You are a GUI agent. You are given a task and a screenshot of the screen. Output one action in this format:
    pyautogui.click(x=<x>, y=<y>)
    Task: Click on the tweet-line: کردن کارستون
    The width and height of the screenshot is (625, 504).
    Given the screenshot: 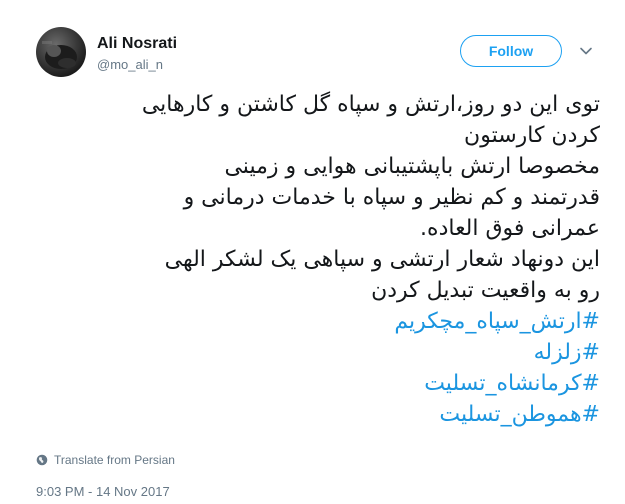 What is the action you would take?
    pyautogui.click(x=532, y=135)
    